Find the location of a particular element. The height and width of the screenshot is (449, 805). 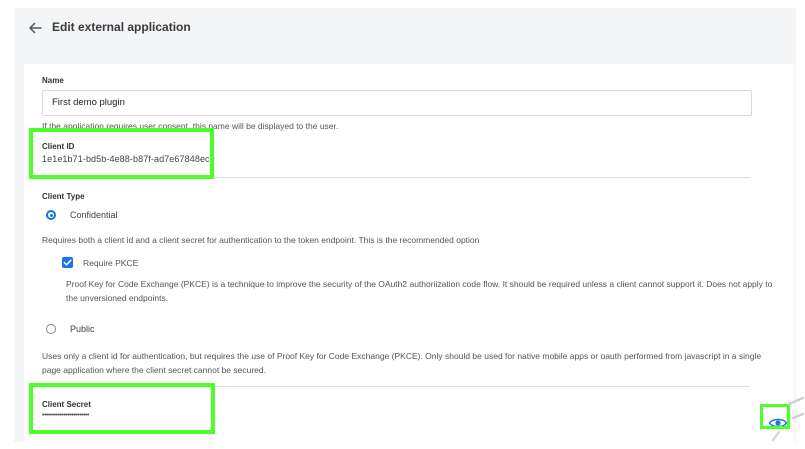

page-header: Edit external application is located at coordinates (405, 28).